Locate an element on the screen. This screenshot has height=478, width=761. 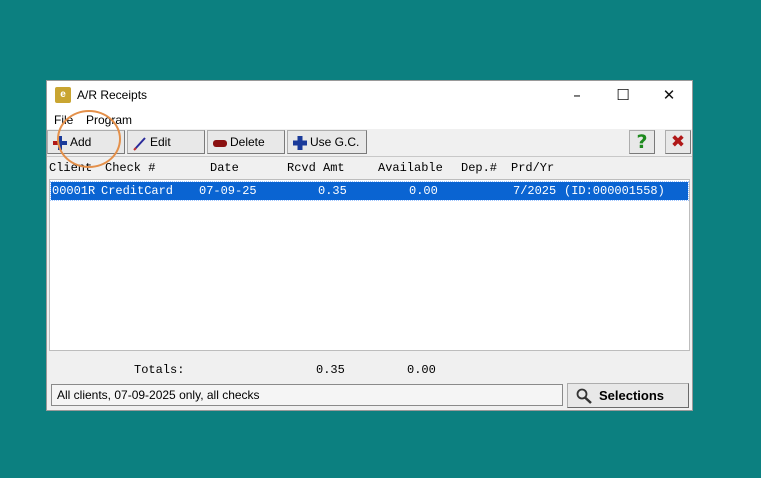
maximize-button: ☐ is located at coordinates (623, 96).